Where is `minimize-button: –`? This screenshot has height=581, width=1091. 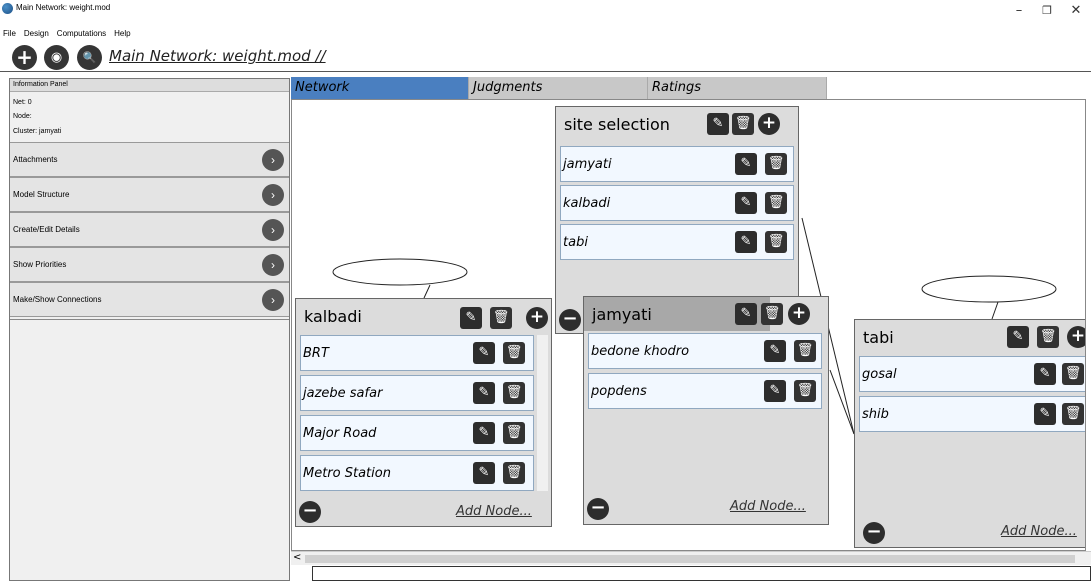
minimize-button: – is located at coordinates (1019, 11).